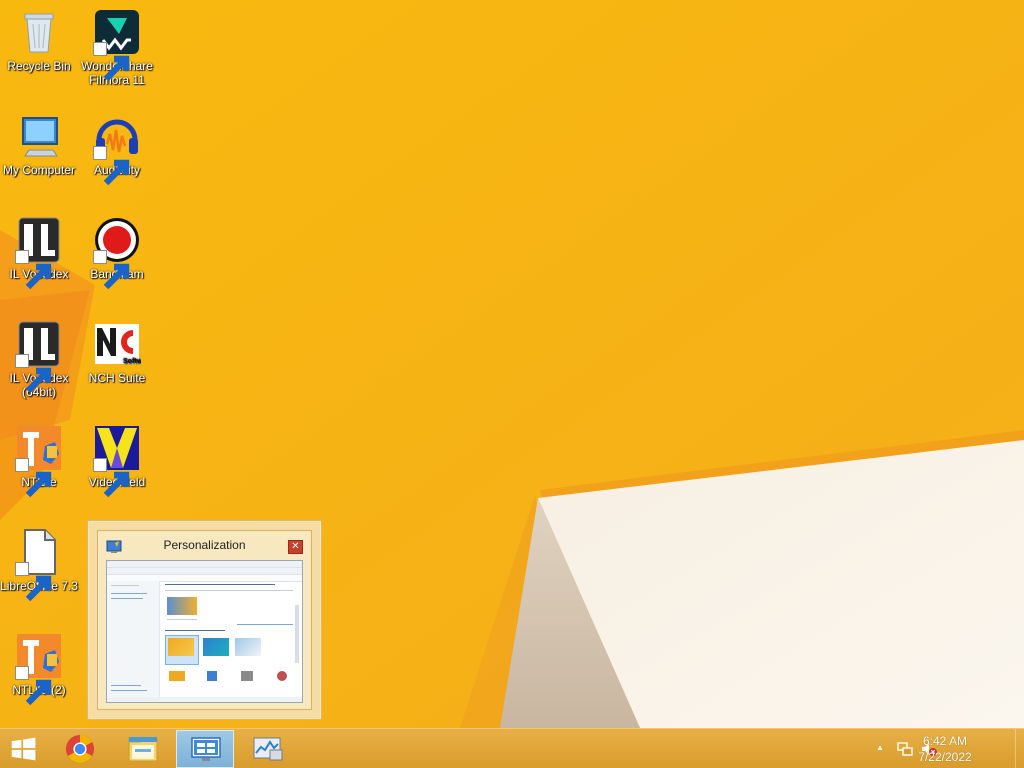 The width and height of the screenshot is (1024, 768). I want to click on control-panel-icon, so click(206, 749).